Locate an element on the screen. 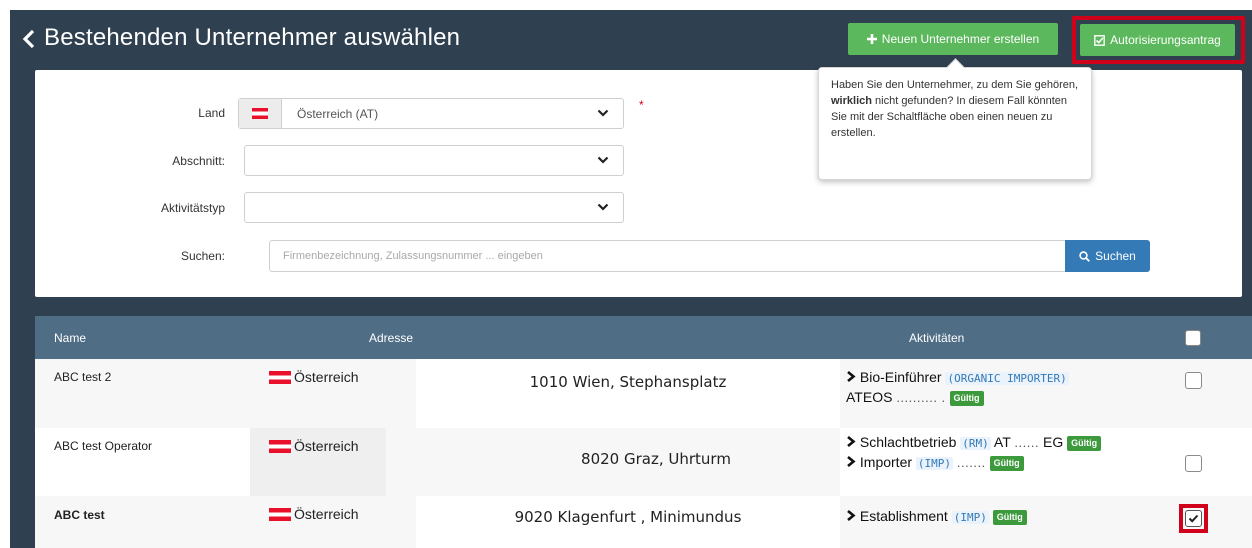 Image resolution: width=1252 pixels, height=548 pixels. address: 1010 Wien, Stephansplatz is located at coordinates (628, 382).